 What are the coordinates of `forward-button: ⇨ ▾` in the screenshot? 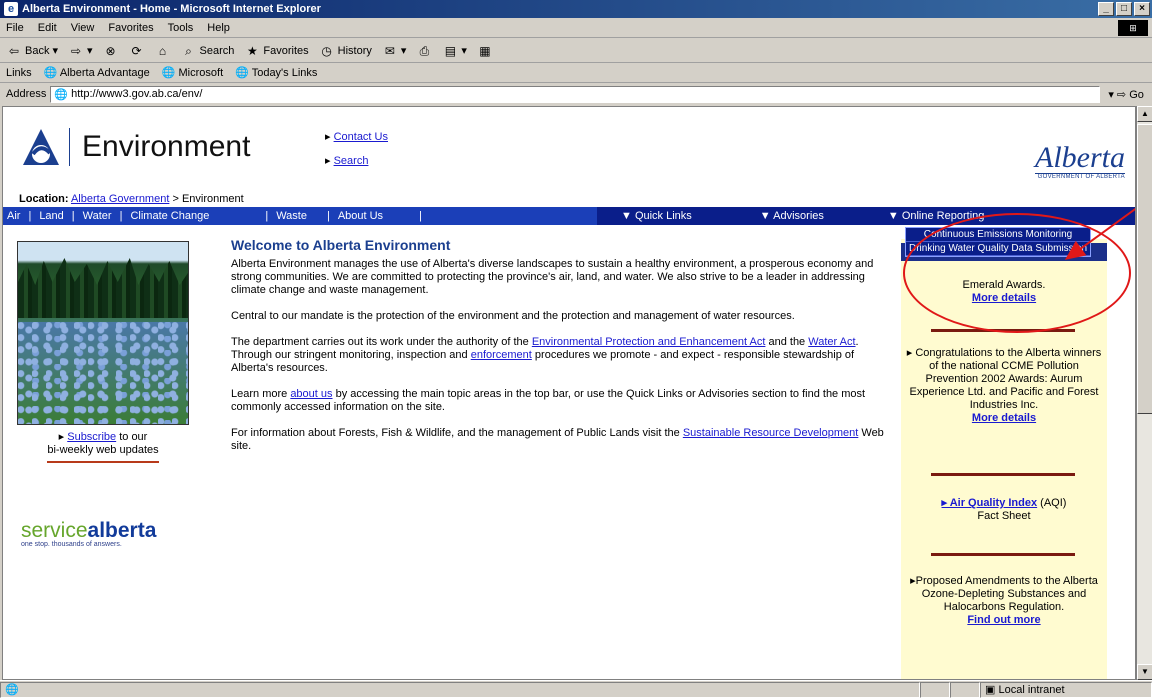 It's located at (80, 51).